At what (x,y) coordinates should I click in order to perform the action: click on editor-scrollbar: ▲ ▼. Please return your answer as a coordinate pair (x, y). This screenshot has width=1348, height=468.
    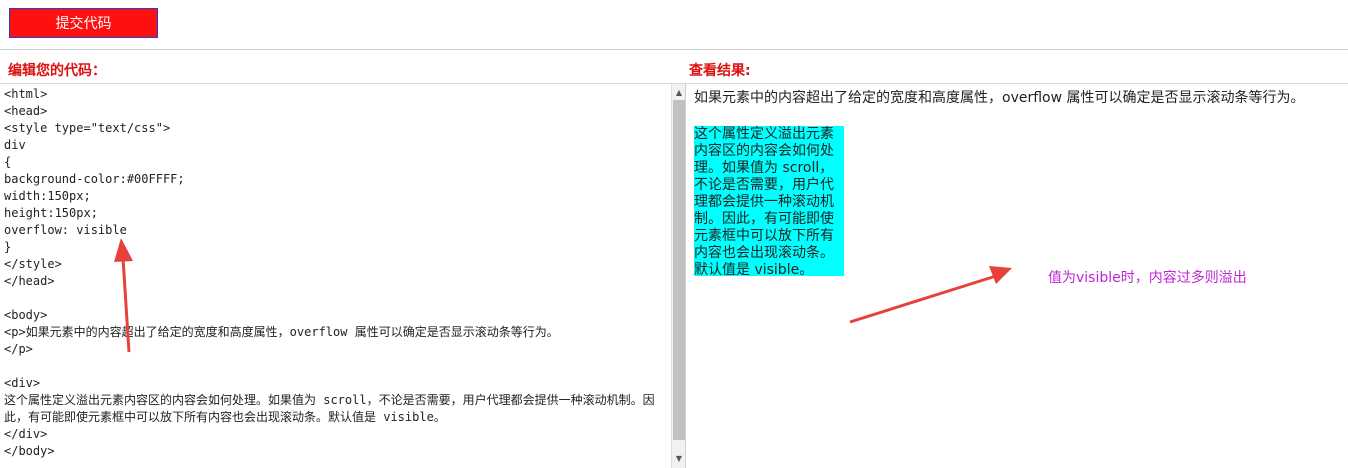
    Looking at the image, I should click on (678, 276).